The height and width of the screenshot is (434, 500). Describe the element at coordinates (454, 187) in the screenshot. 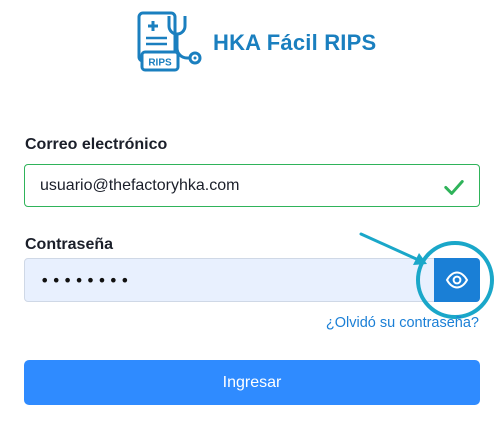

I see `valid-check-icon` at that location.